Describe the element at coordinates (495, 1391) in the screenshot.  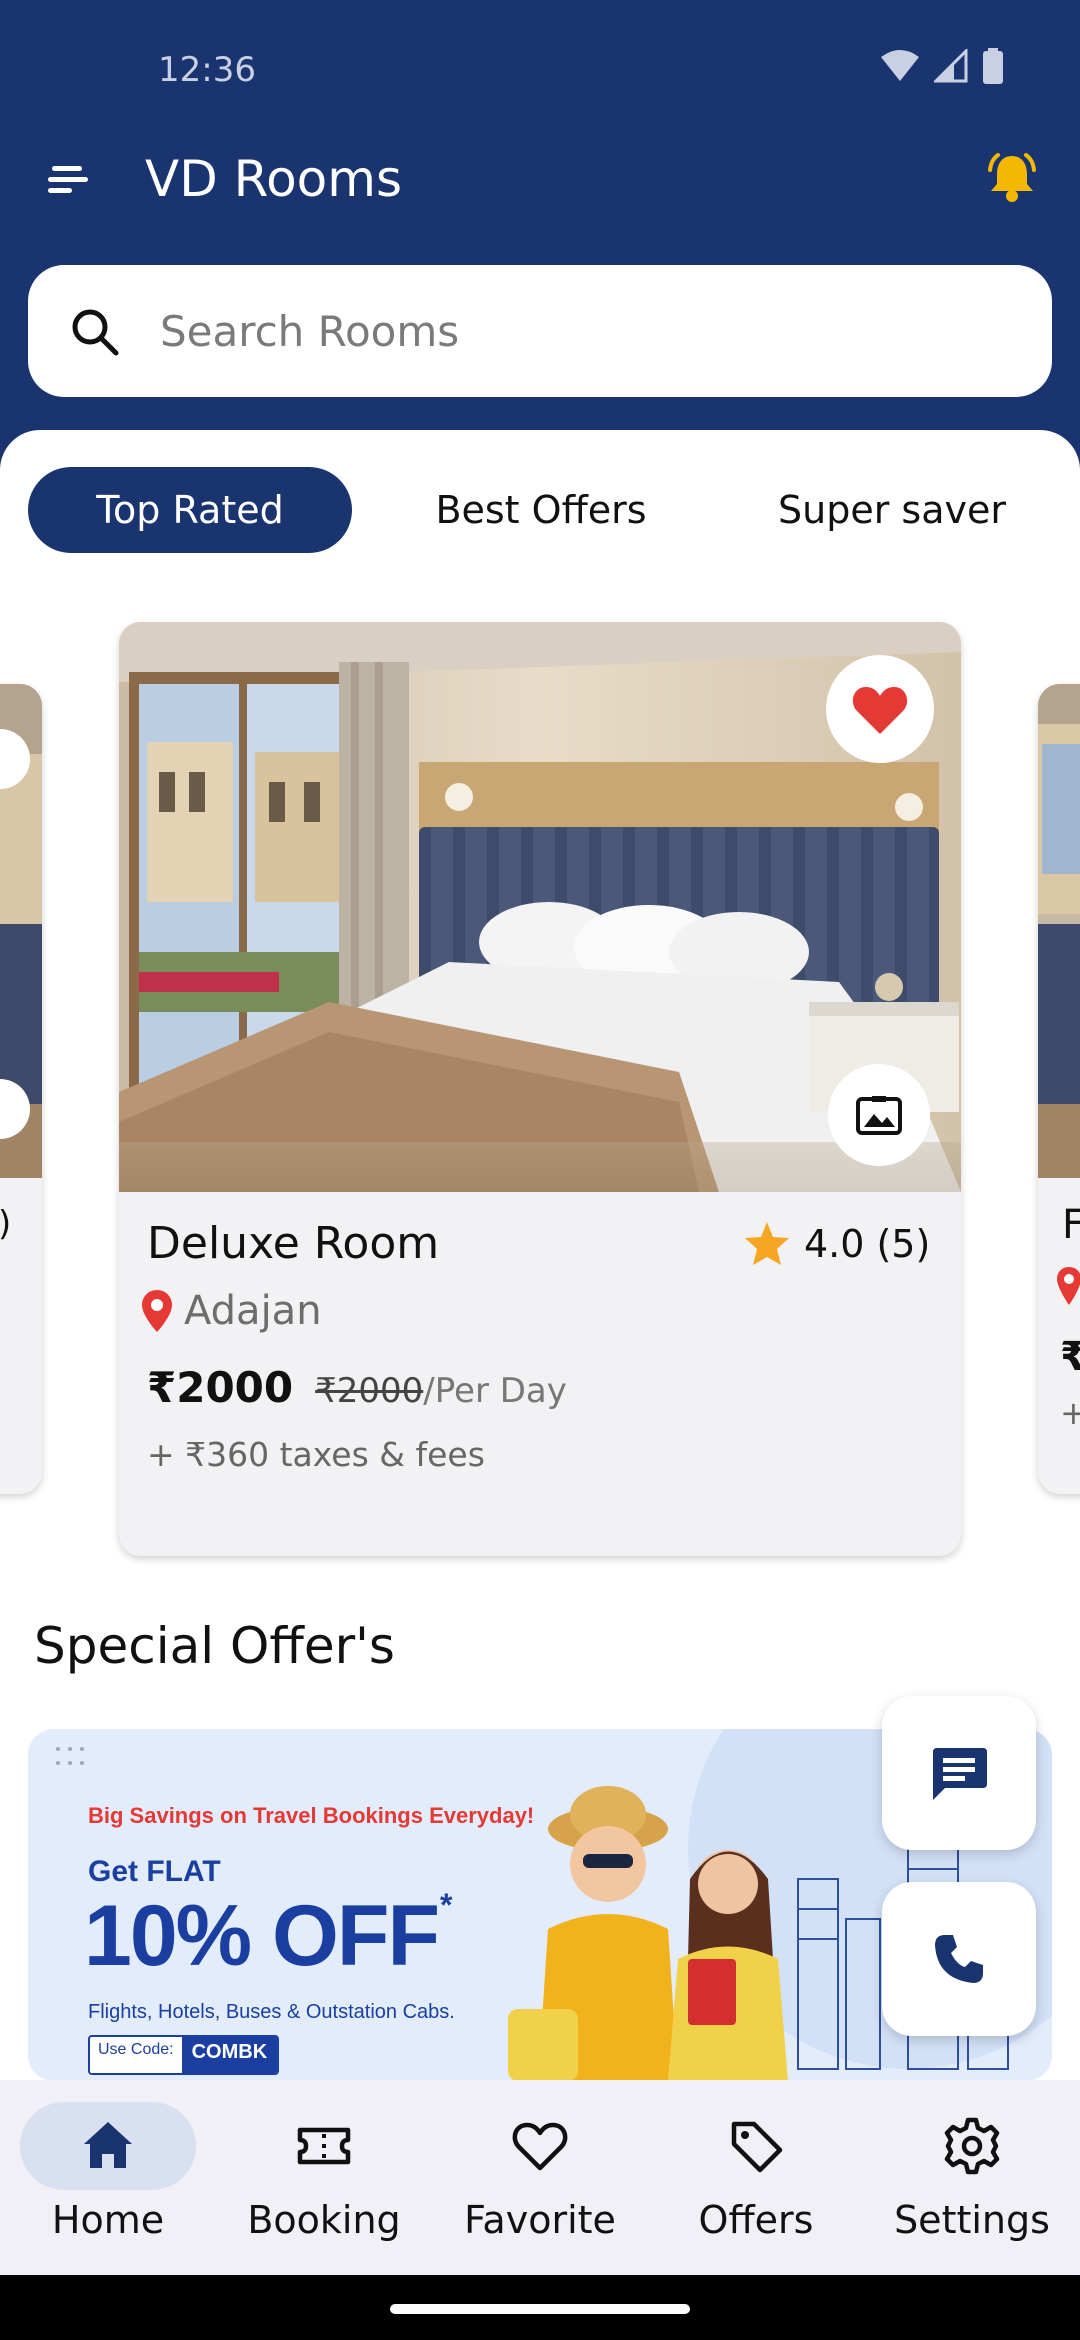
I see `price-unit: /Per Day` at that location.